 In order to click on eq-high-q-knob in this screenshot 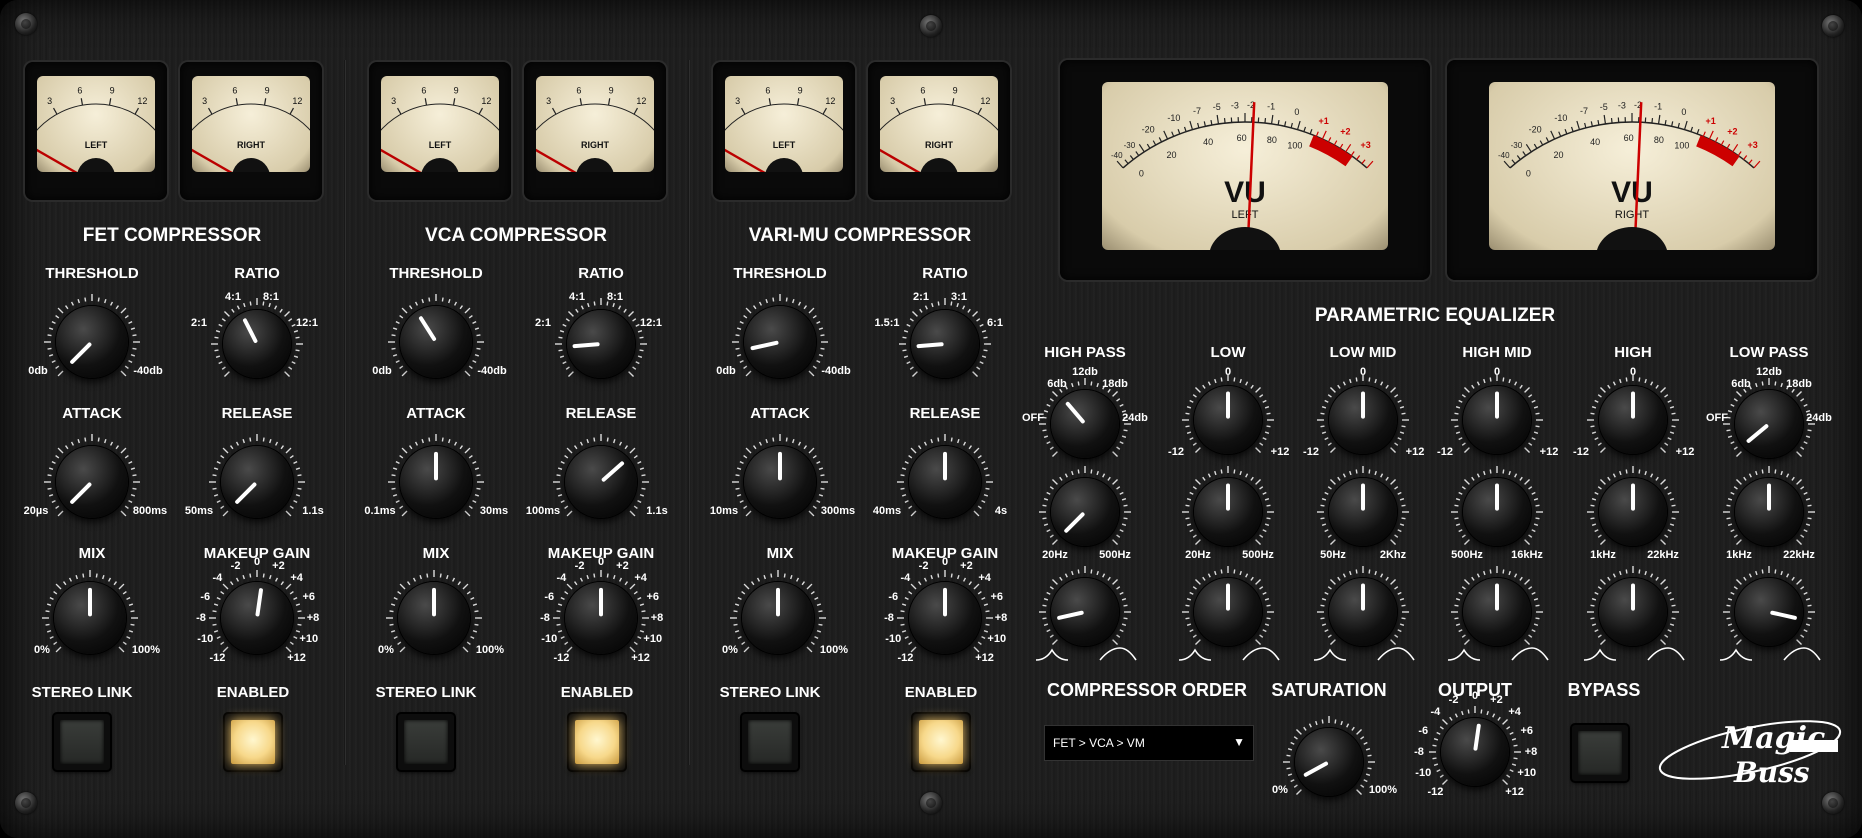, I will do `click(1633, 612)`.